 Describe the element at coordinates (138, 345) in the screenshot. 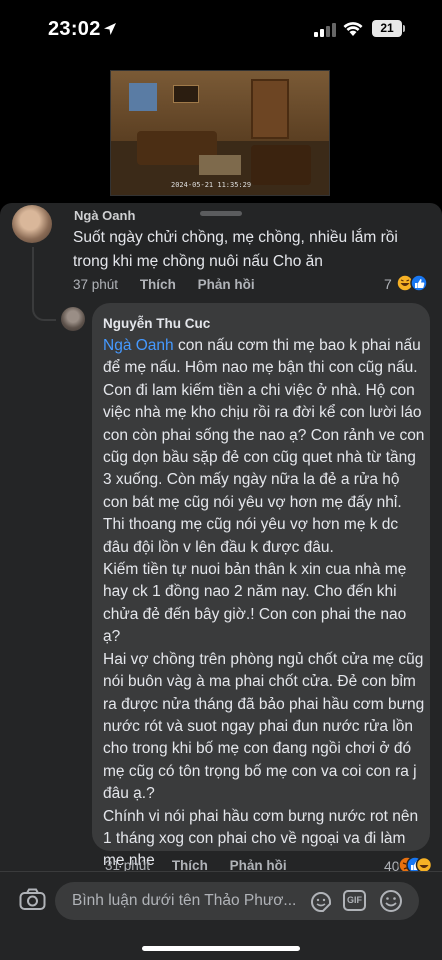

I see `mention-link: Ngà Oanh` at that location.